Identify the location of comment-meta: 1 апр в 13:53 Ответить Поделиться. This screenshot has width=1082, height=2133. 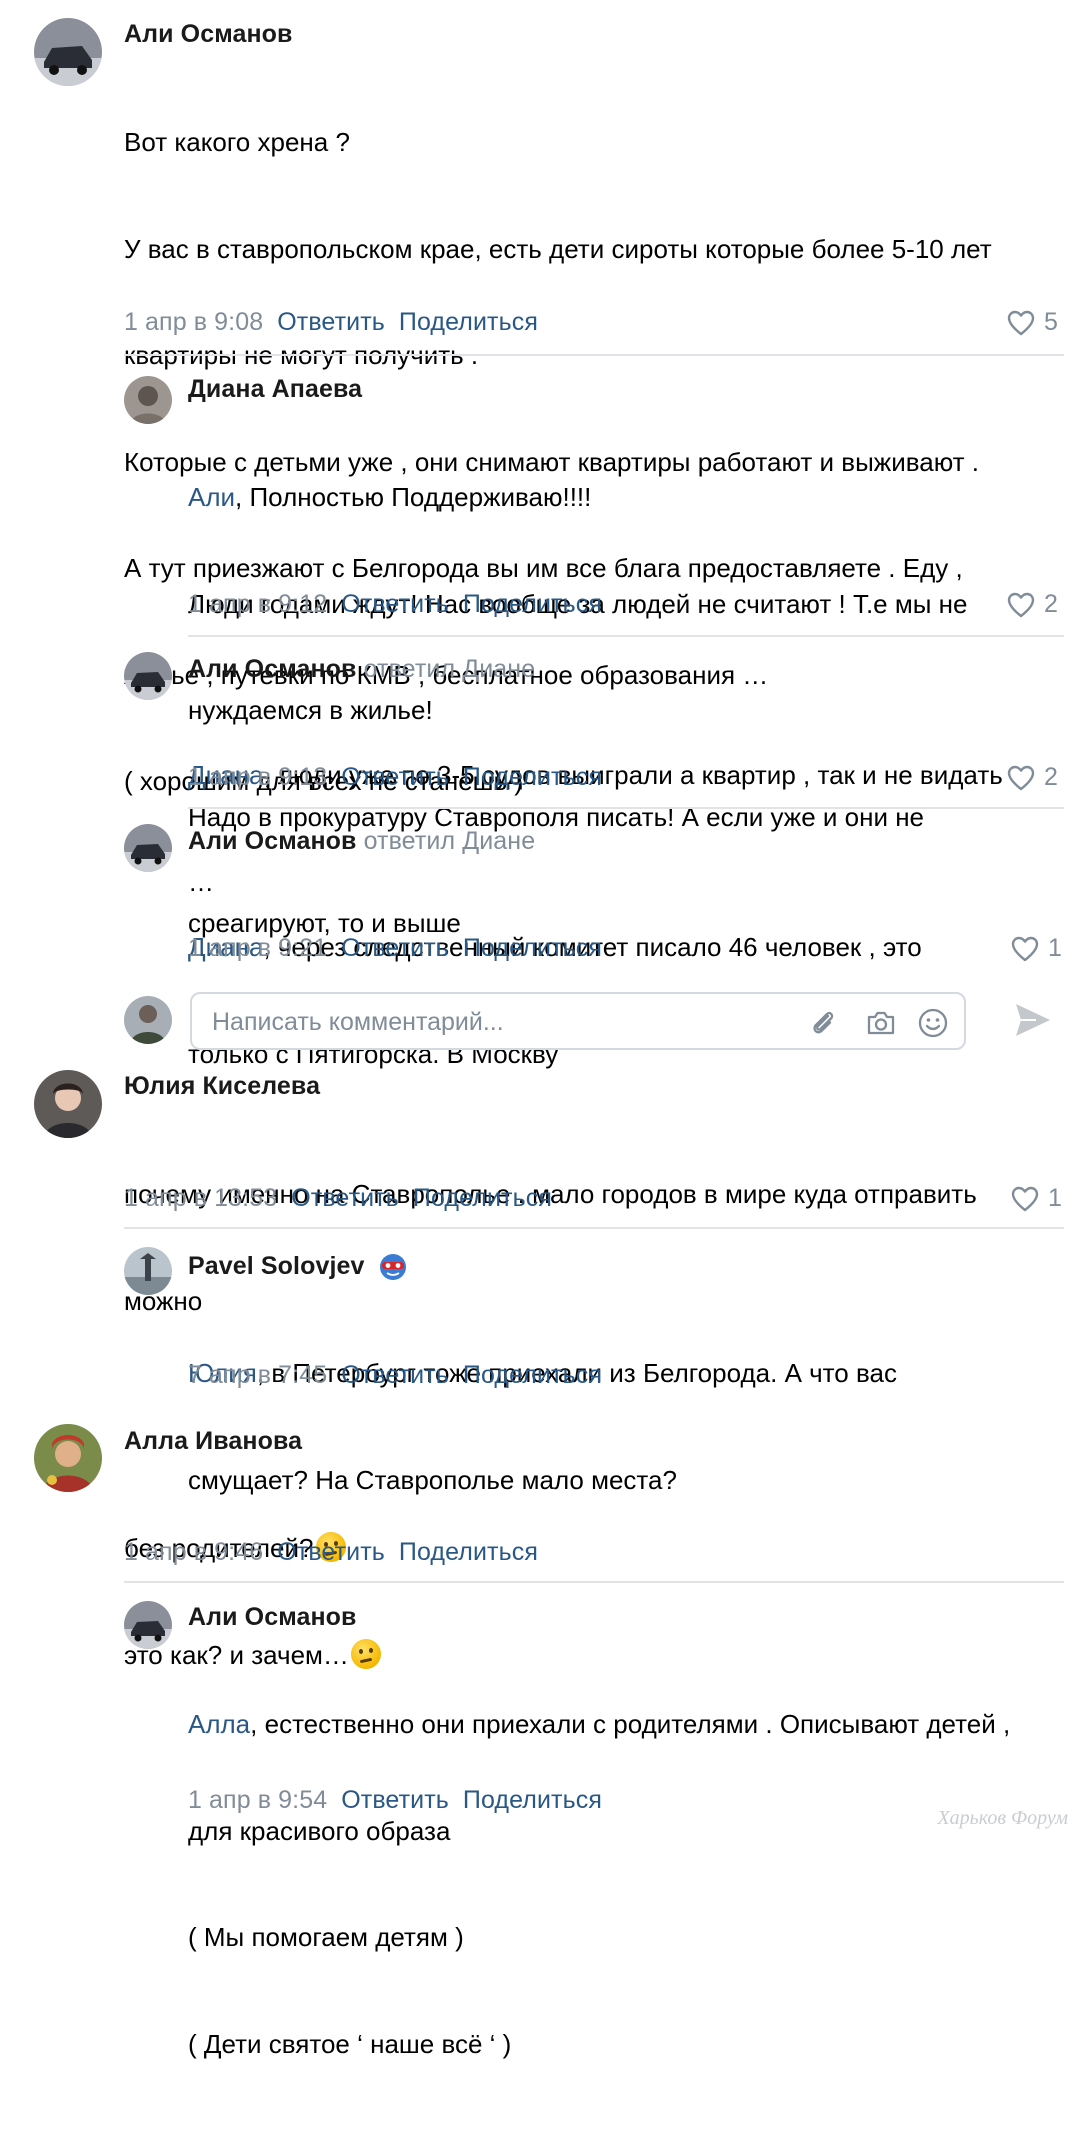
(338, 1198).